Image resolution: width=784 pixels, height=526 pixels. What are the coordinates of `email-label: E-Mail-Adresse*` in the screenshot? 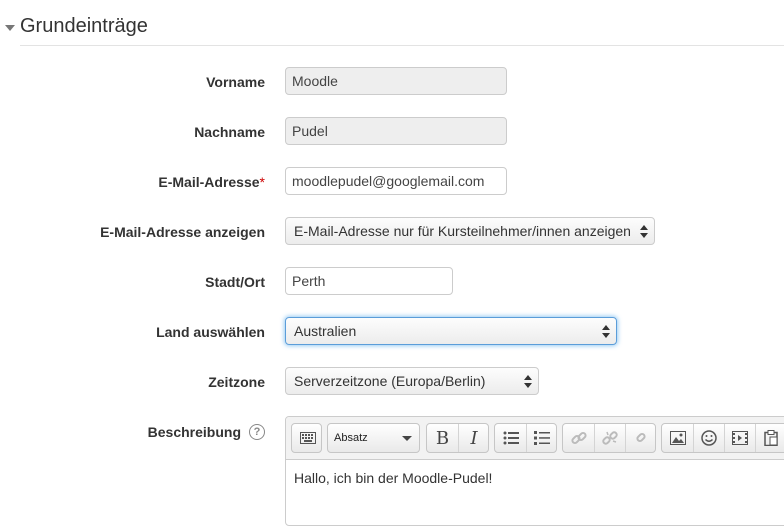 It's located at (211, 182).